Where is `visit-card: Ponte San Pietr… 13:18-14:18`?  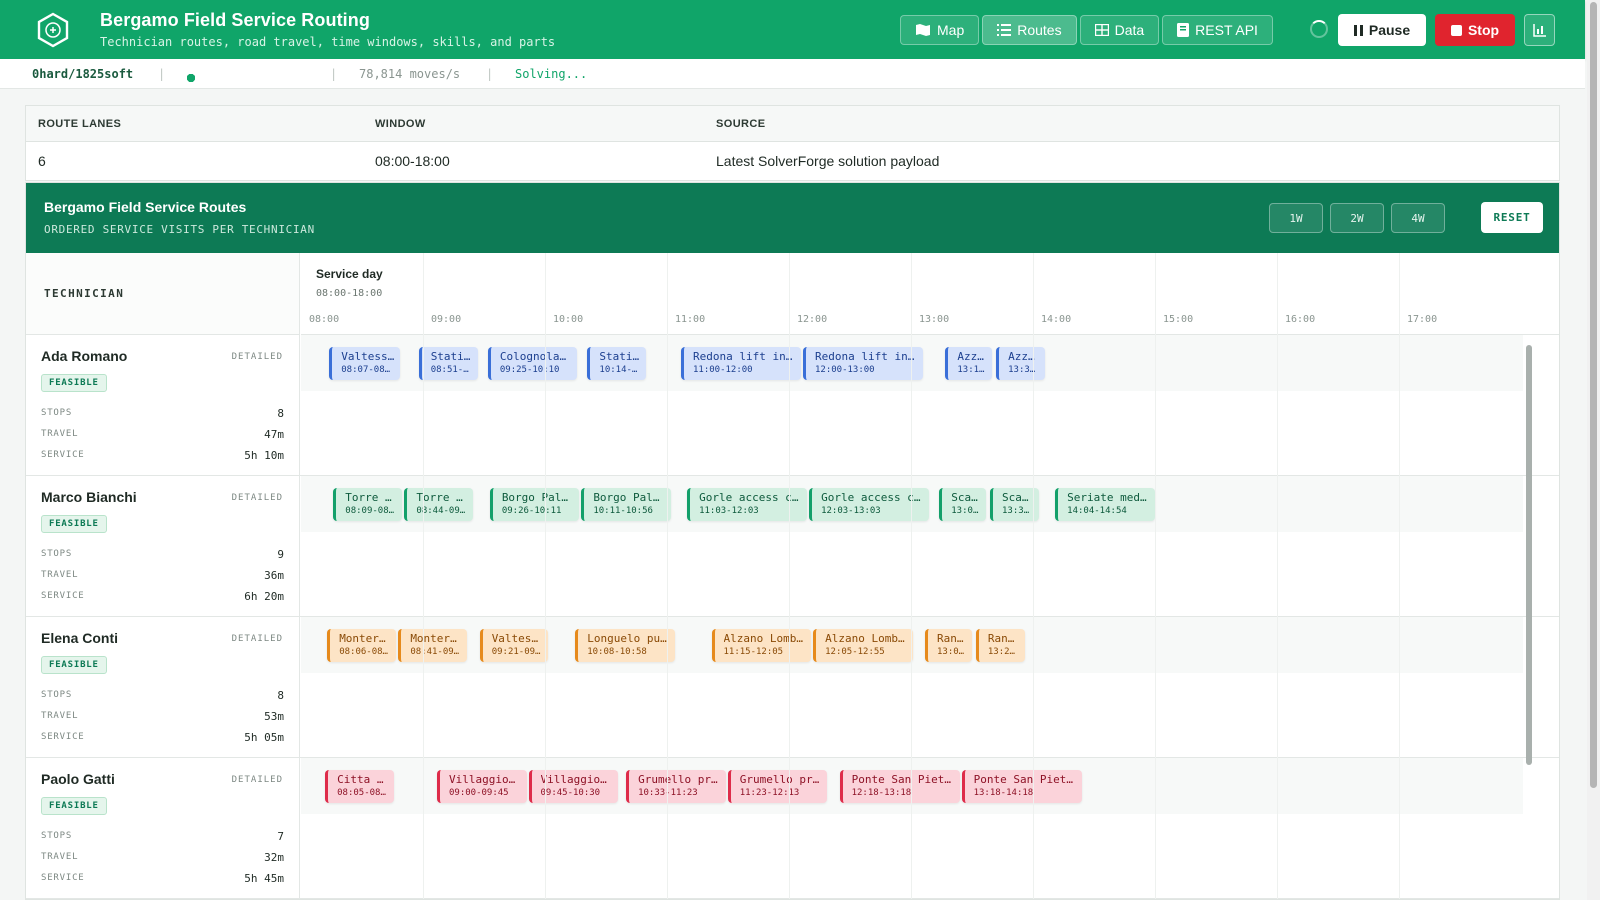 visit-card: Ponte San Pietr… 13:18-14:18 is located at coordinates (1021, 786).